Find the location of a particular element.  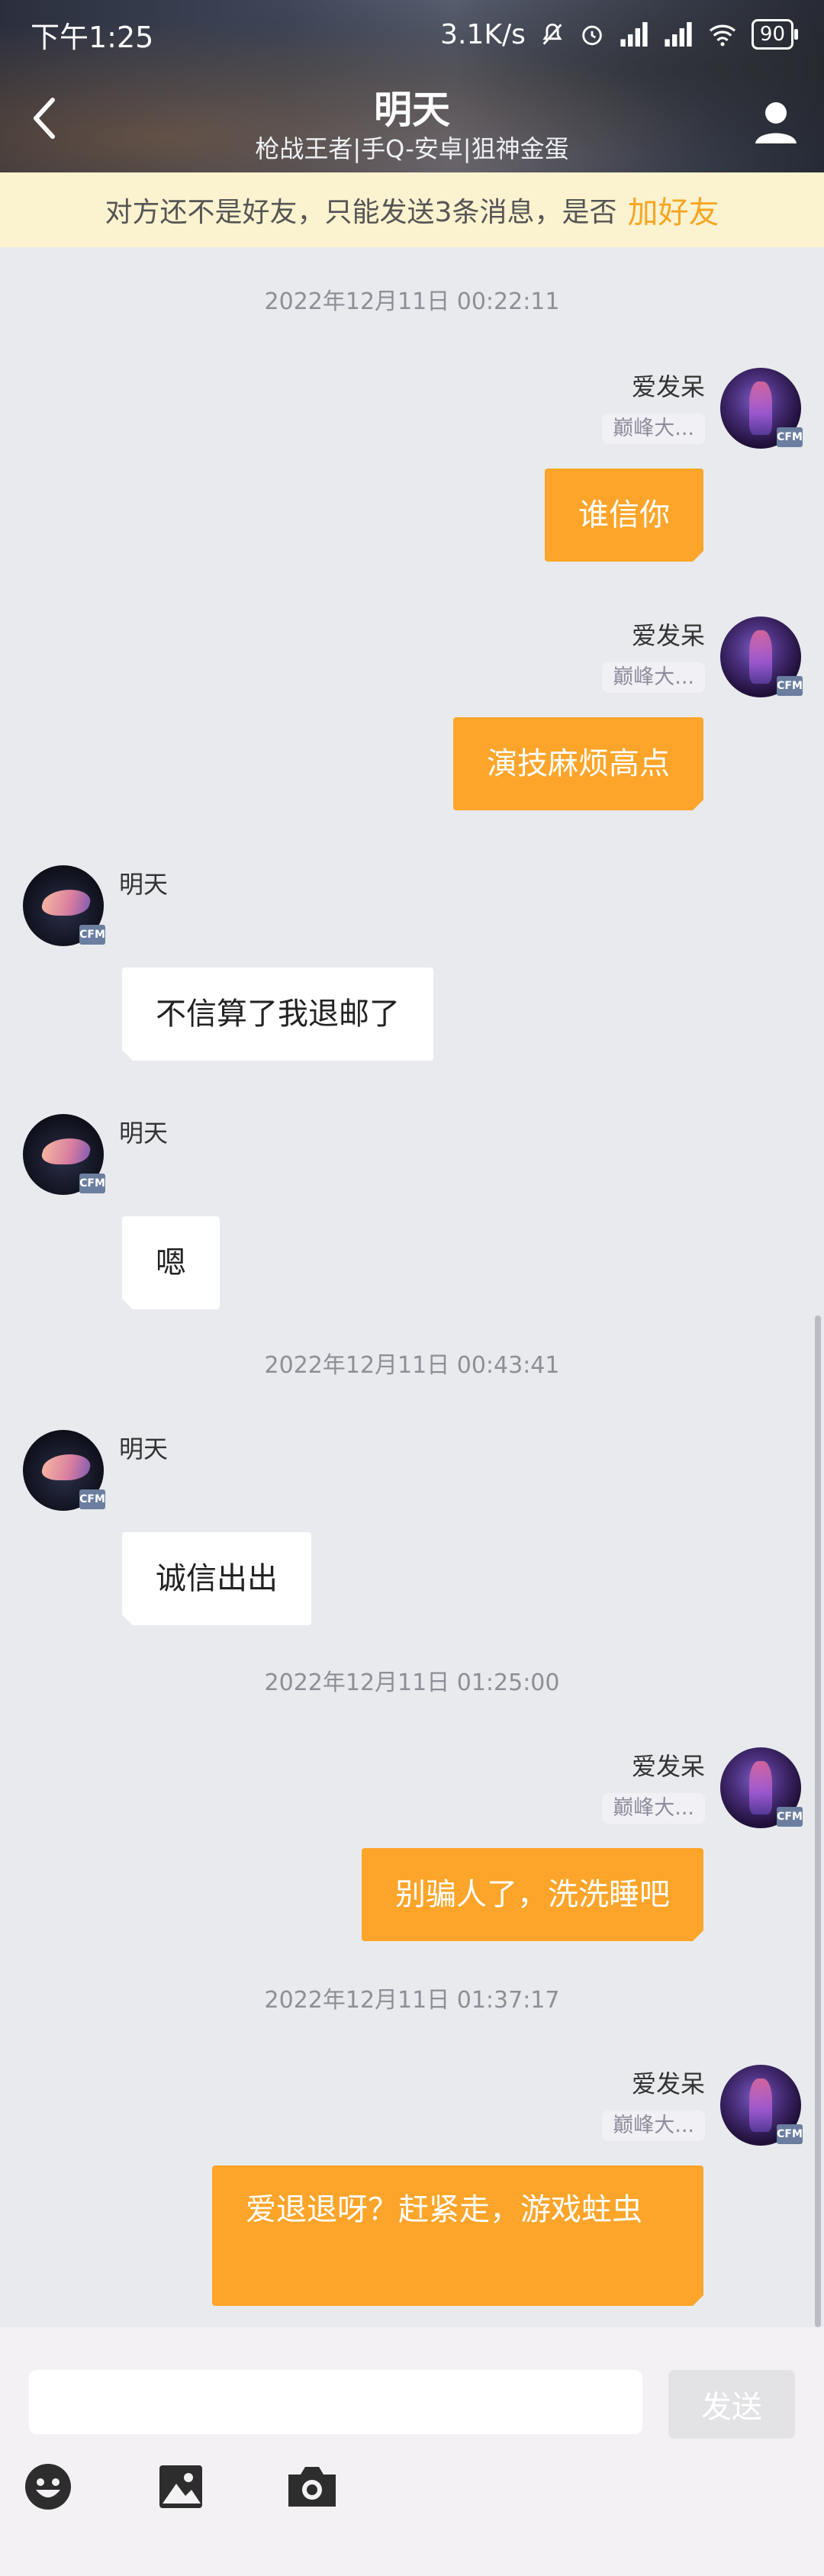

message-bubble-other: 不信算了我退邮了 is located at coordinates (277, 1014).